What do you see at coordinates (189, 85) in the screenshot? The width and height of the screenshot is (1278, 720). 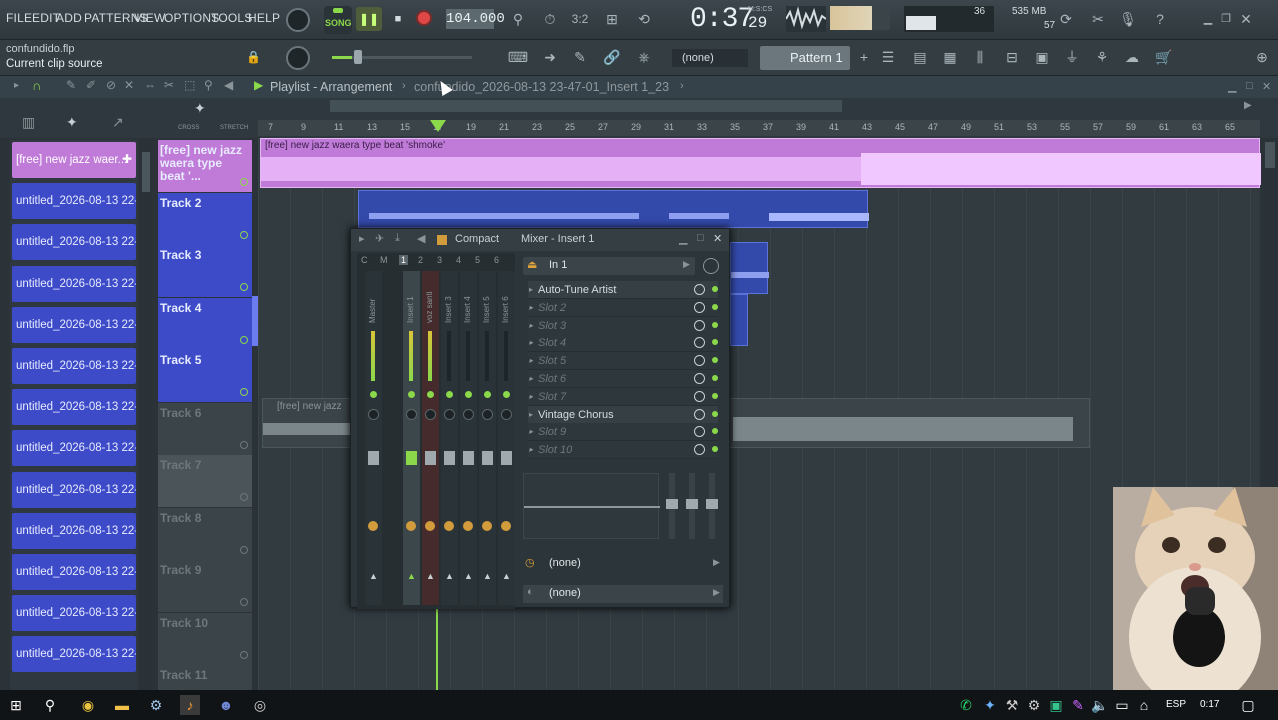 I see `select-tool-icon: ⬚` at bounding box center [189, 85].